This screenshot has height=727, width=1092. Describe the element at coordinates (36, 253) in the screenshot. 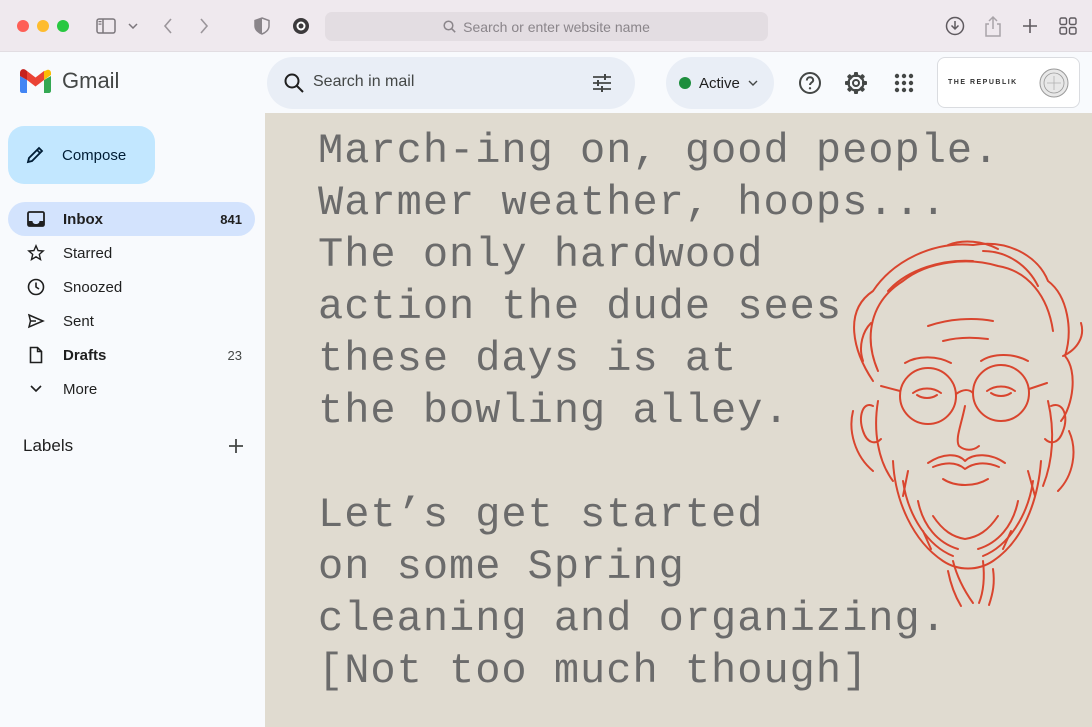

I see `star-icon` at that location.